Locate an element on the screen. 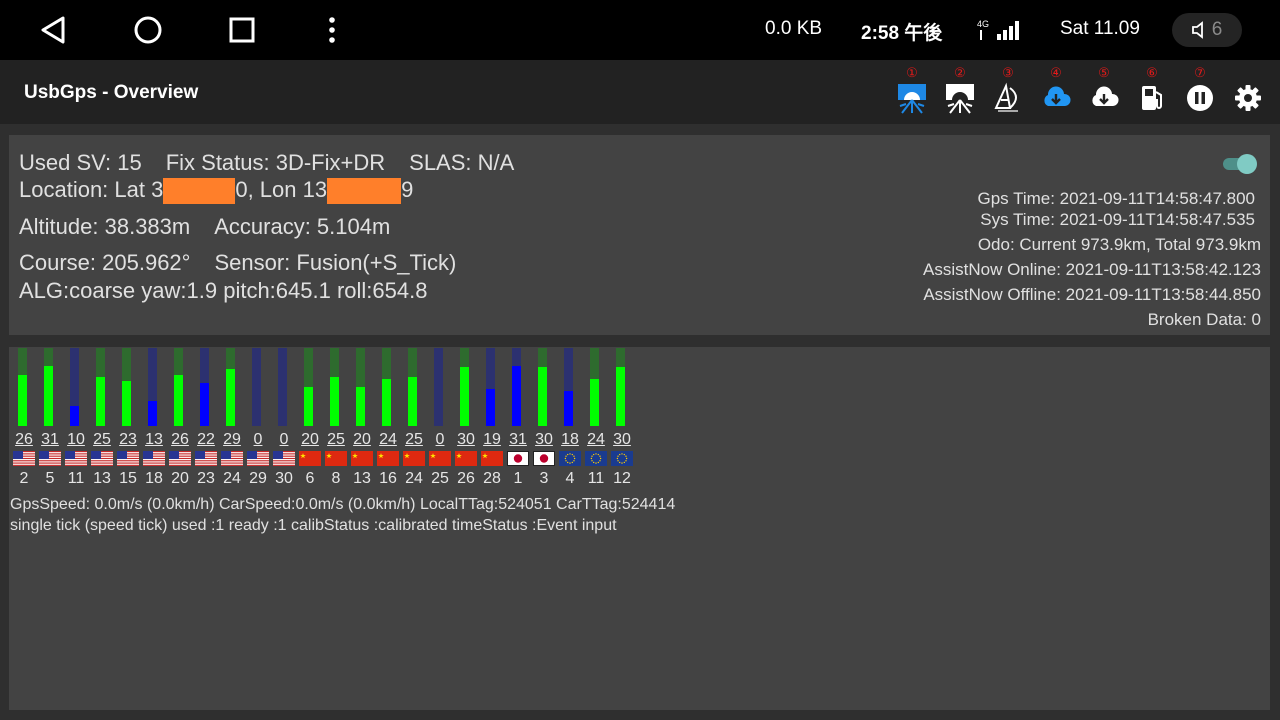 The width and height of the screenshot is (1280, 720). location-line: Location: Lat 3 0, Lon 13 9 is located at coordinates (216, 191).